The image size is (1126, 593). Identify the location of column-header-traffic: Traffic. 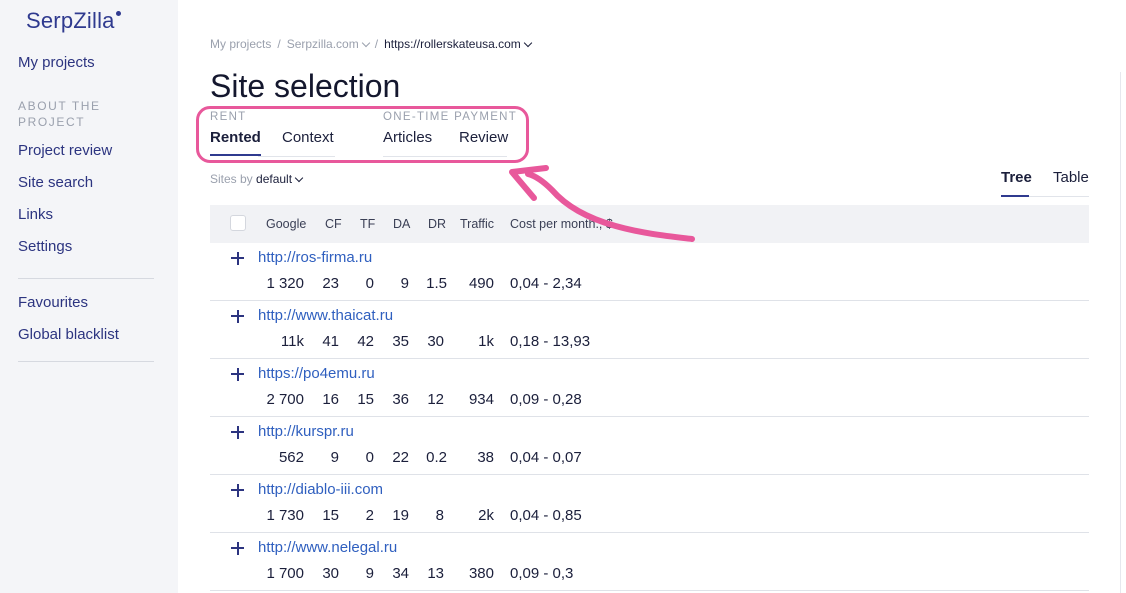
(477, 224).